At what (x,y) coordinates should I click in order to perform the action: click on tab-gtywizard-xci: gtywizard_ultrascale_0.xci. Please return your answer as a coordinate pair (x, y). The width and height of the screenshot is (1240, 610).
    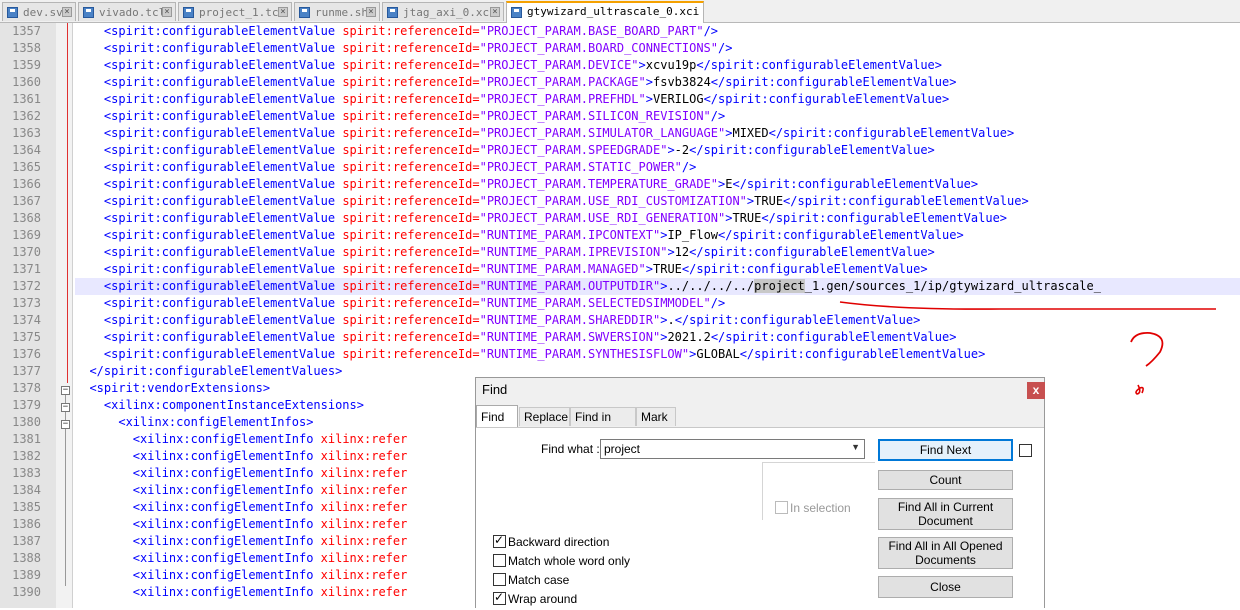
    Looking at the image, I should click on (605, 12).